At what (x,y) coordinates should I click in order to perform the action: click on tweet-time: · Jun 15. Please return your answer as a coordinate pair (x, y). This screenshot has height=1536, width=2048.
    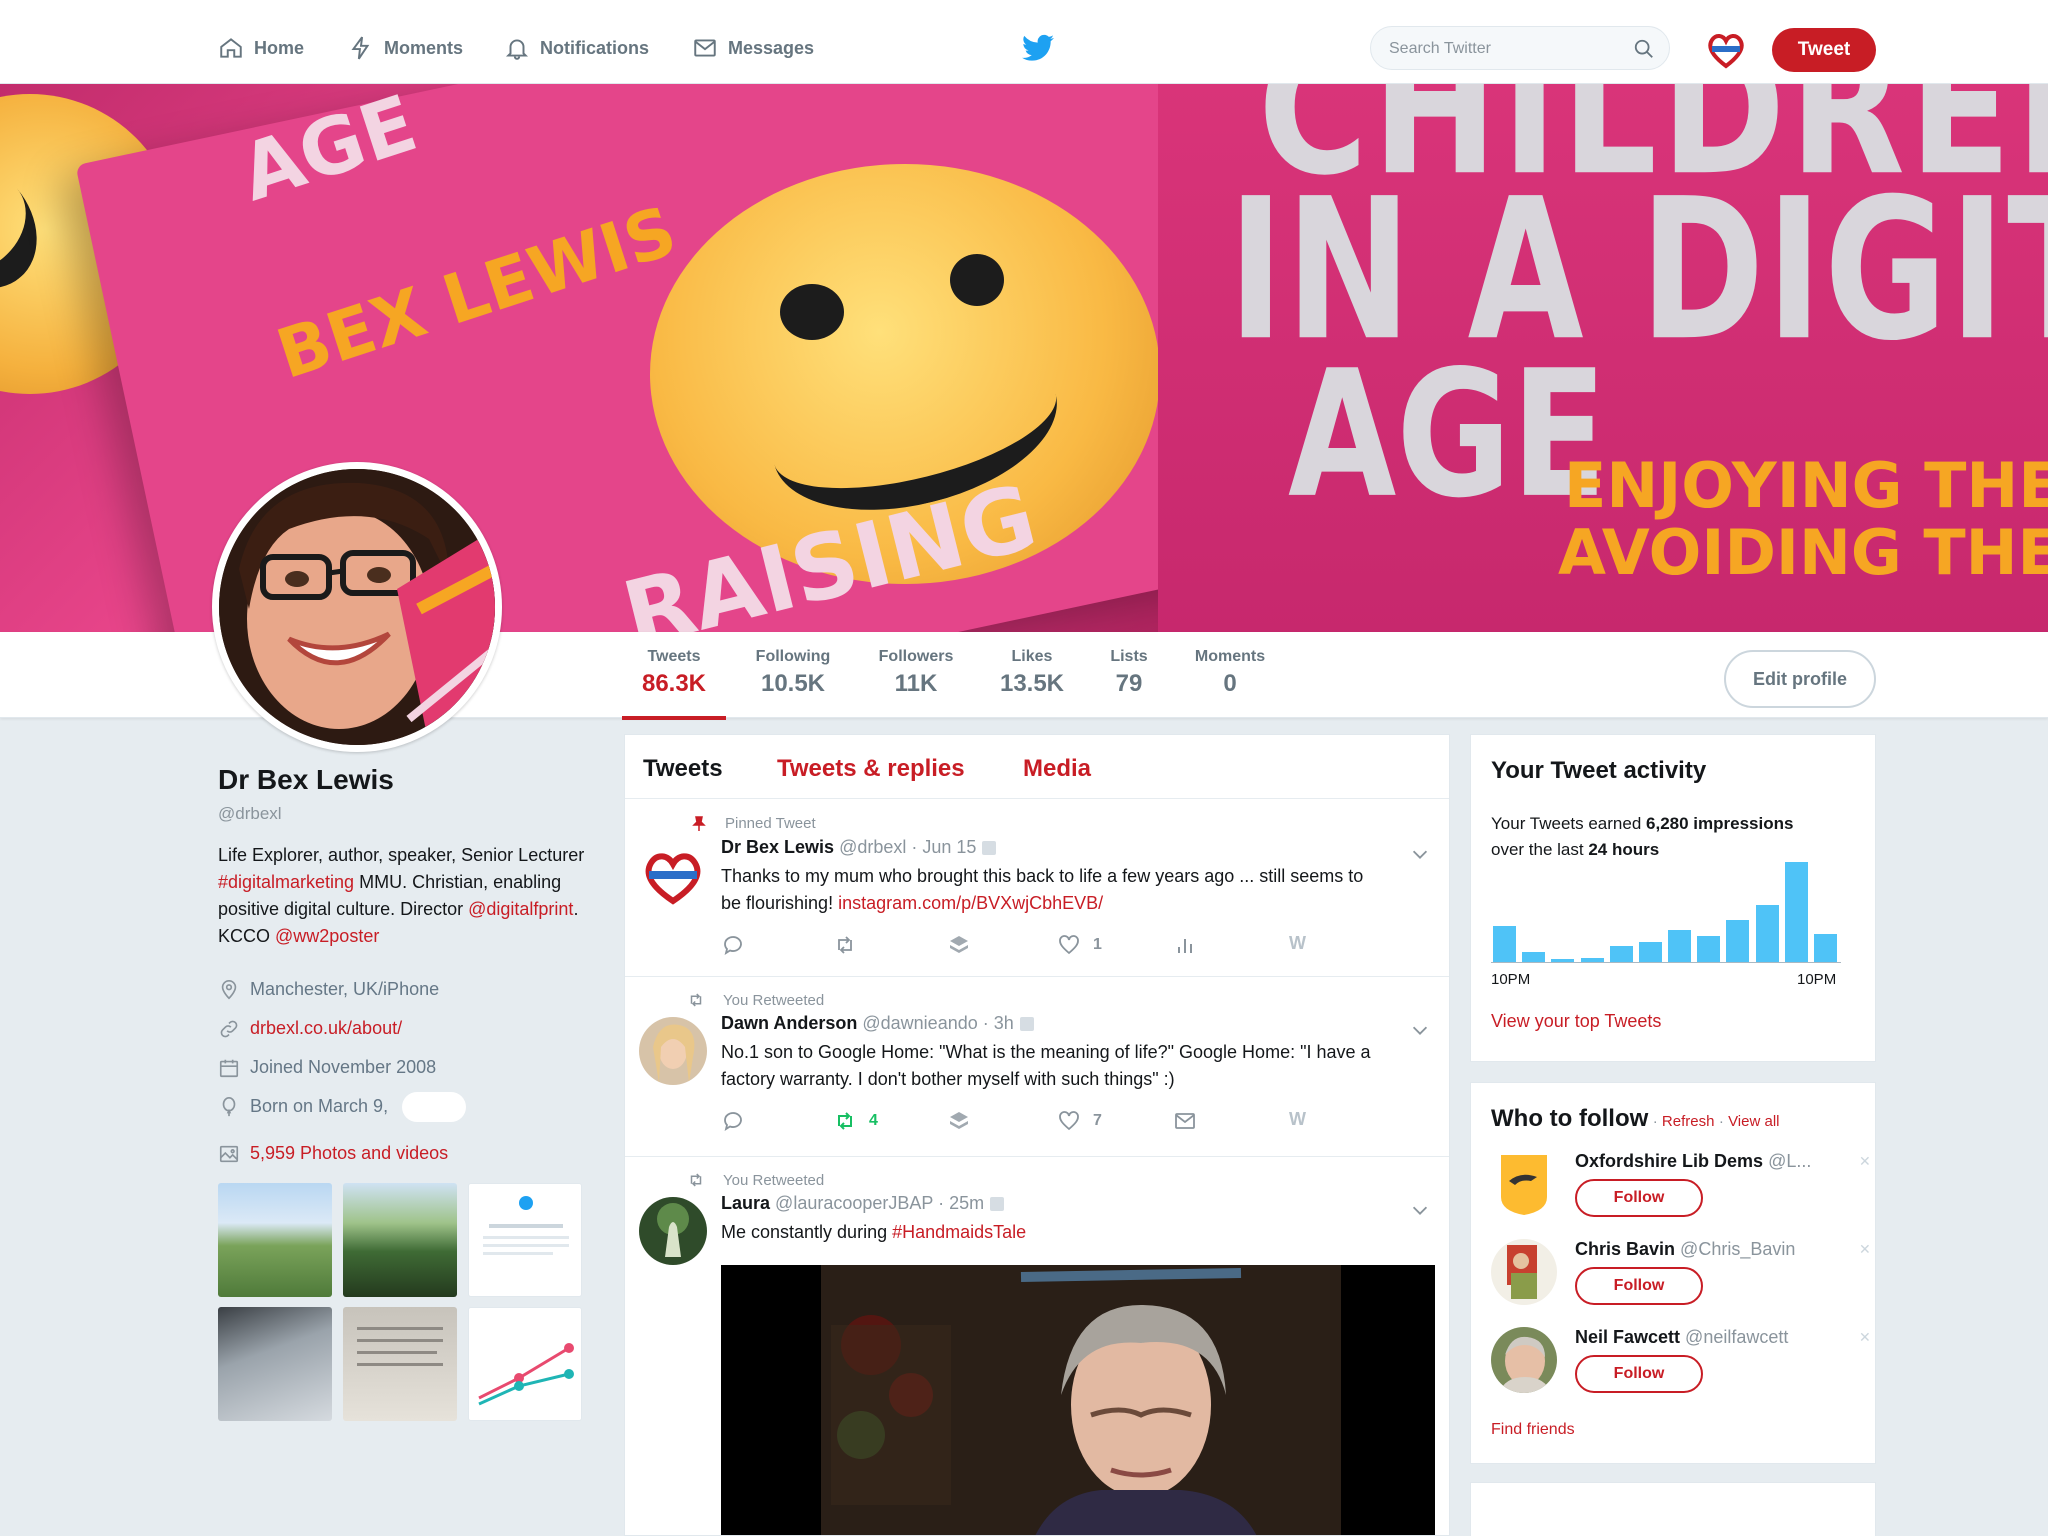
    Looking at the image, I should click on (943, 847).